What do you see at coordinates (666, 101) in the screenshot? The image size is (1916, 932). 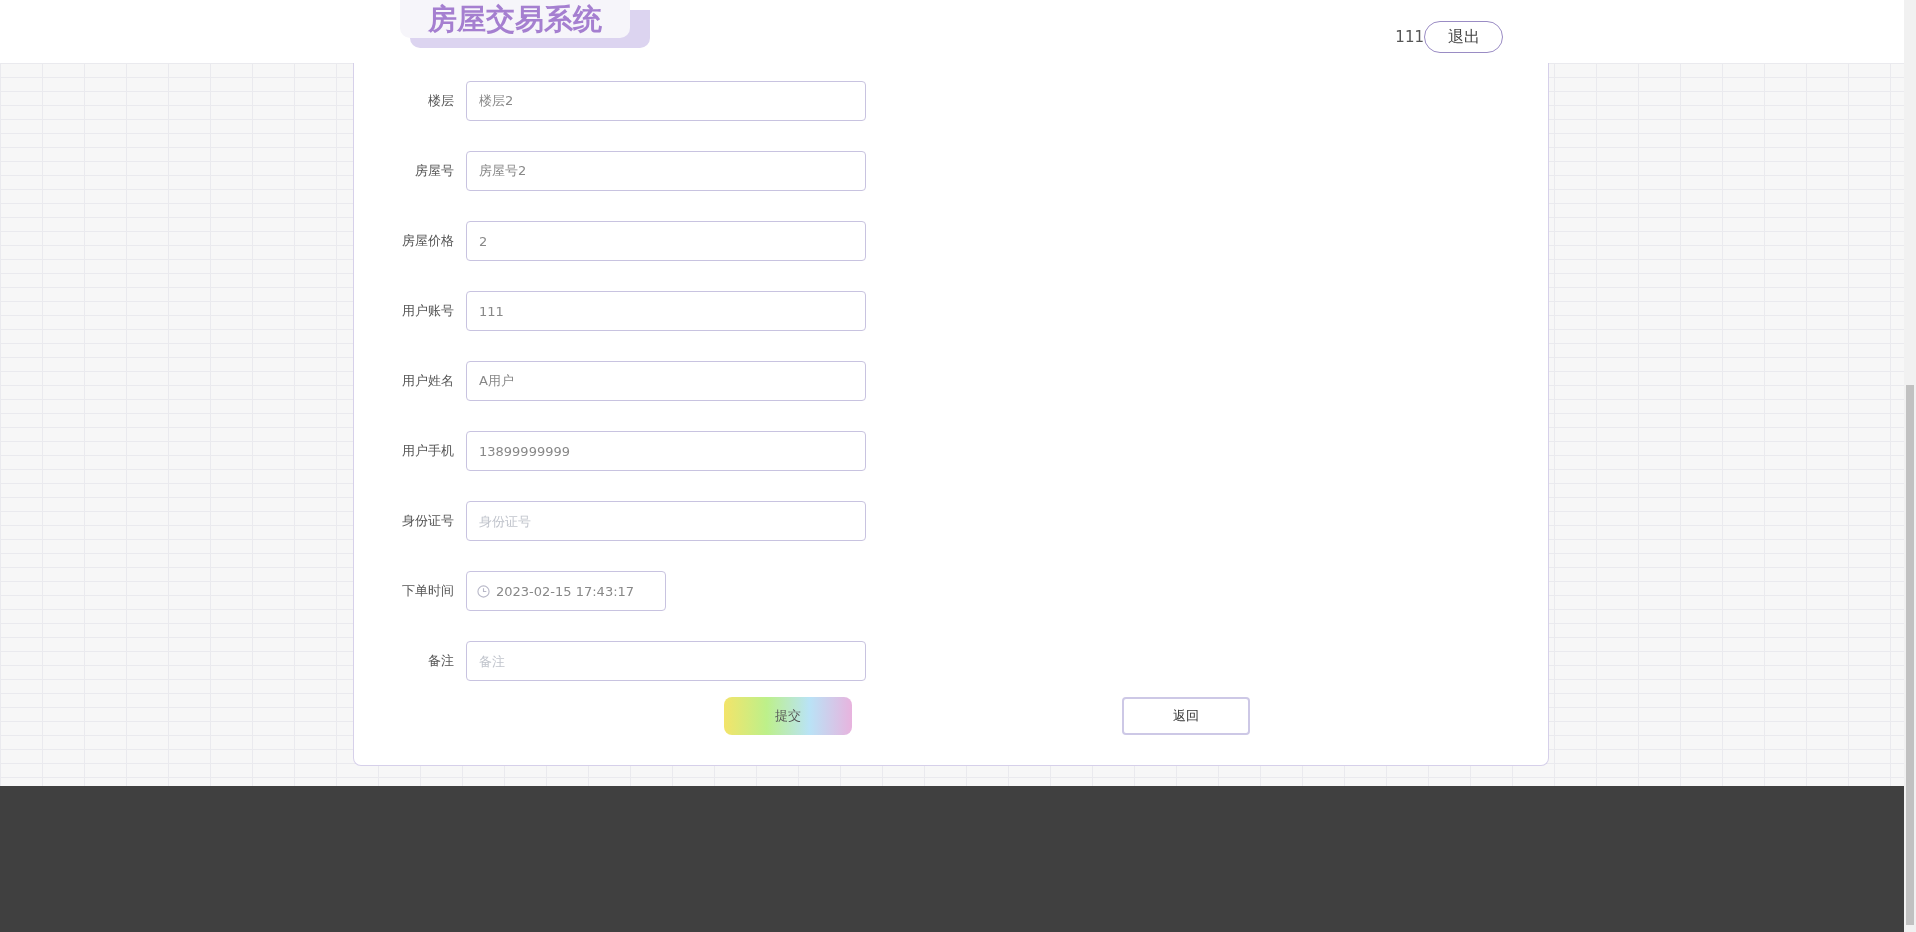 I see `input-field: 楼层2` at bounding box center [666, 101].